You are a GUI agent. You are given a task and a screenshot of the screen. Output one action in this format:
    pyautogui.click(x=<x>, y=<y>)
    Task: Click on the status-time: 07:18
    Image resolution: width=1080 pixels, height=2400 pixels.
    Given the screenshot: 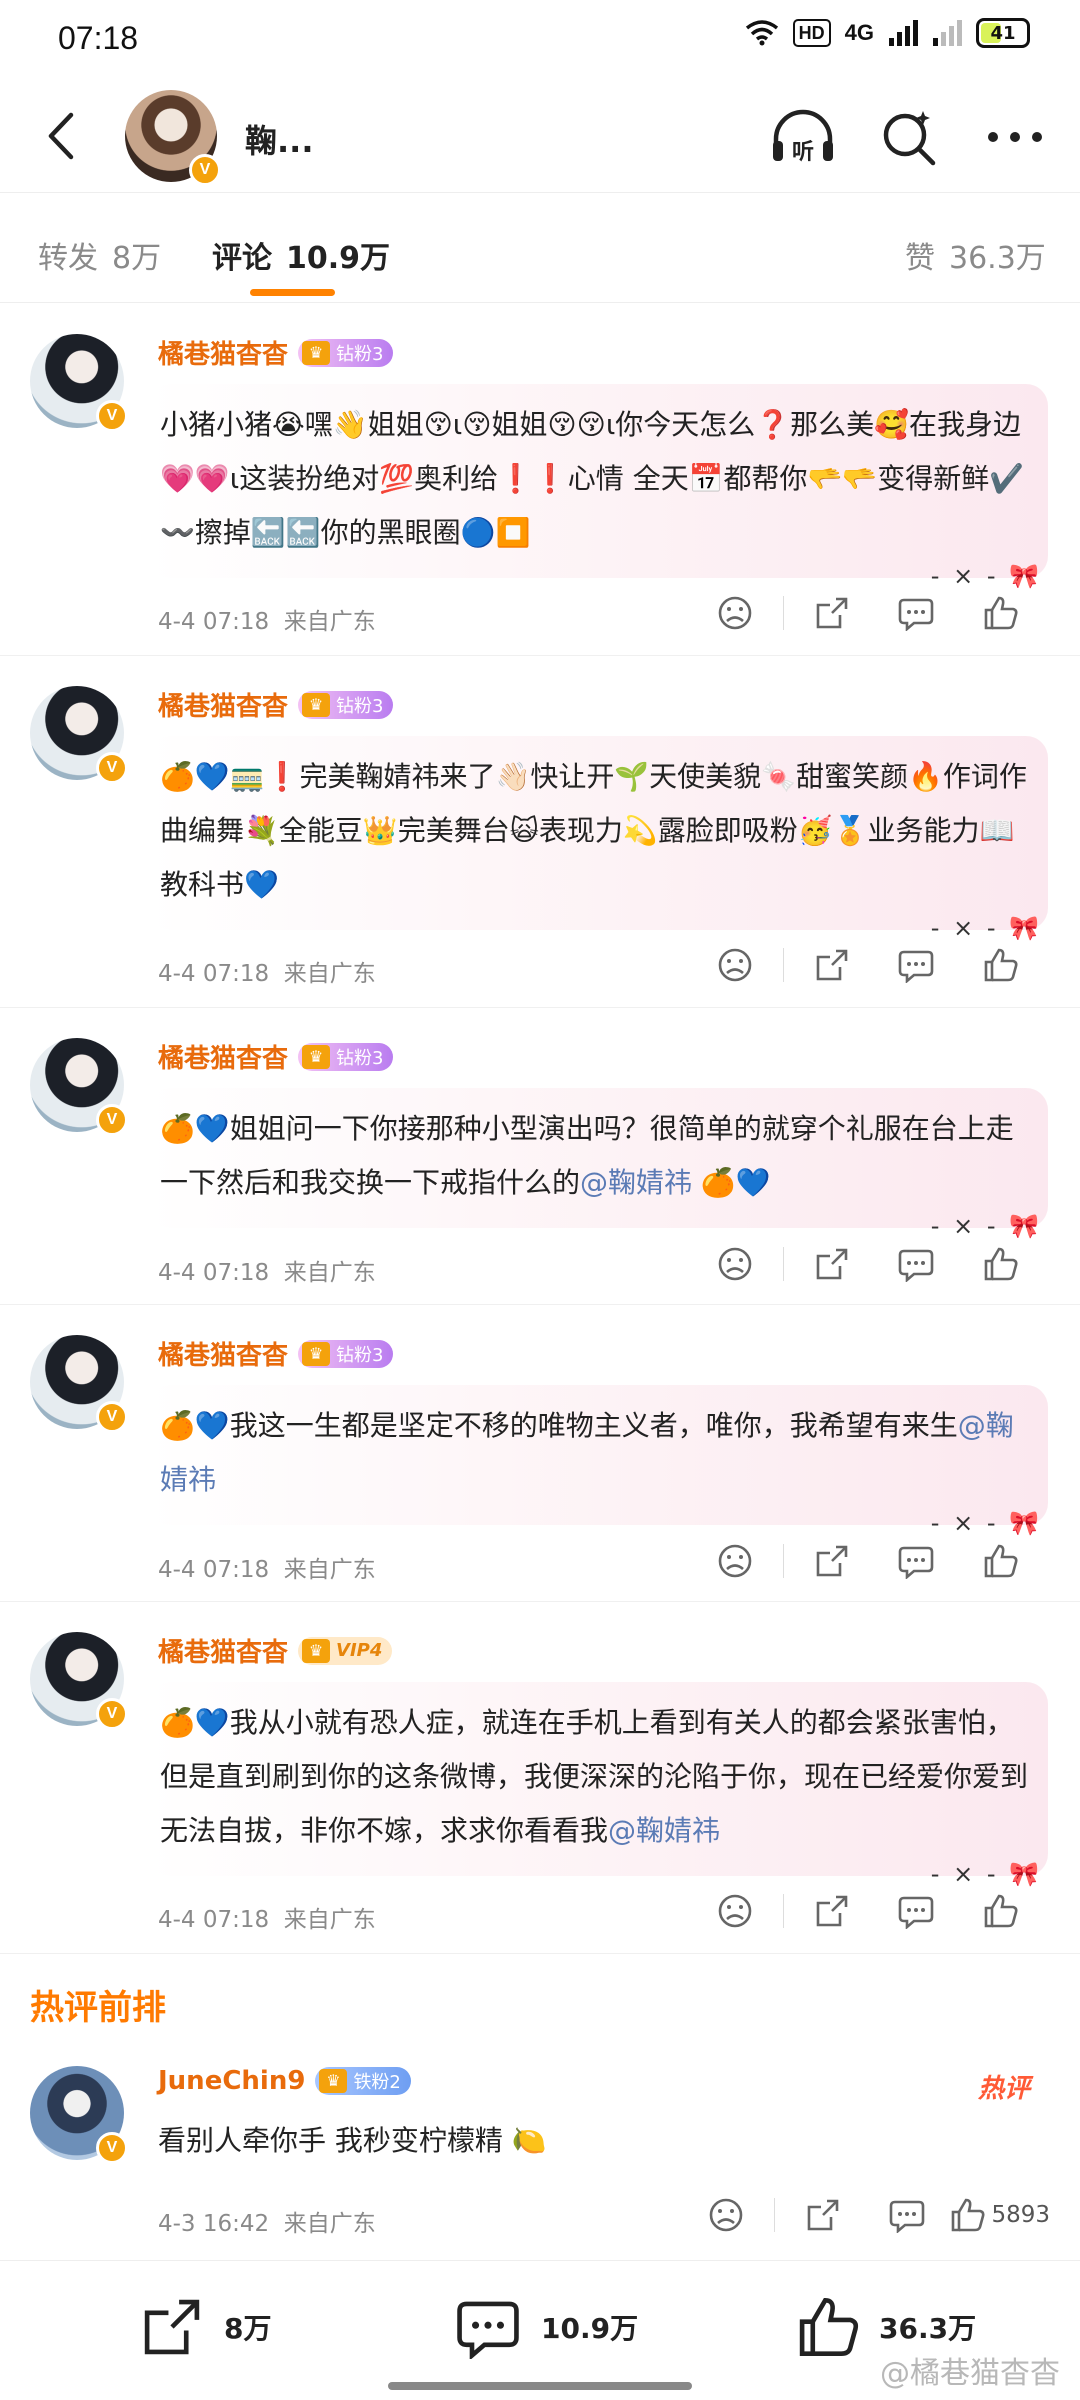 What is the action you would take?
    pyautogui.click(x=98, y=38)
    